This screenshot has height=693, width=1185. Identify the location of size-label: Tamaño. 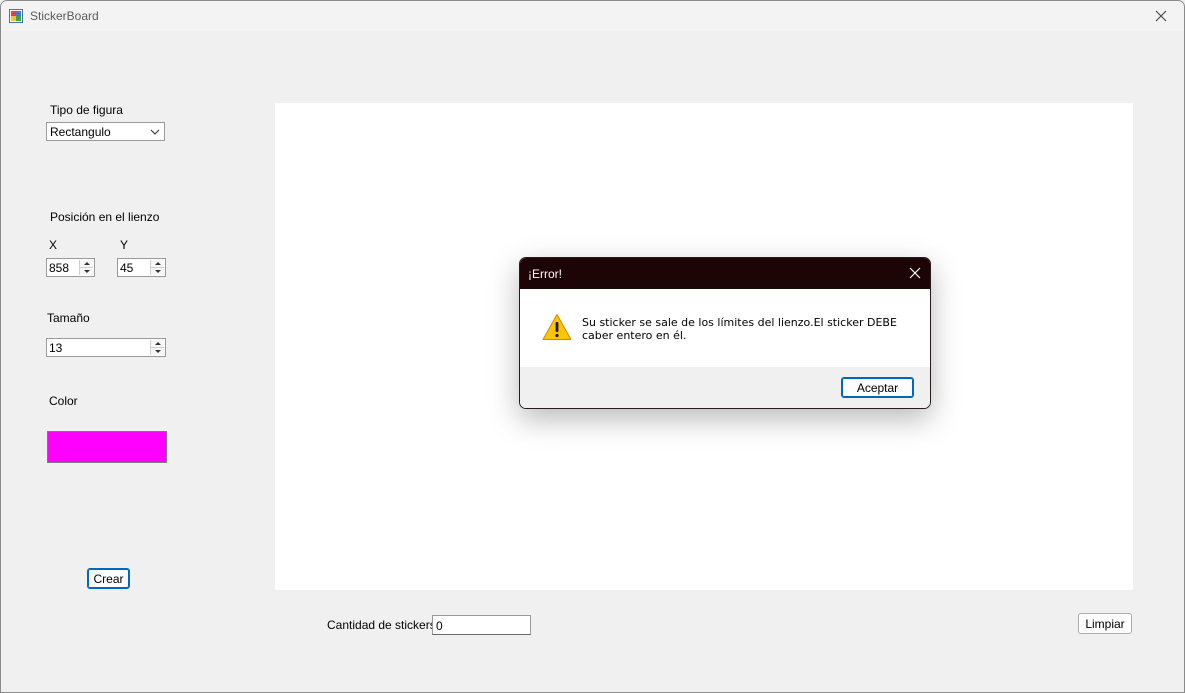
(68, 318).